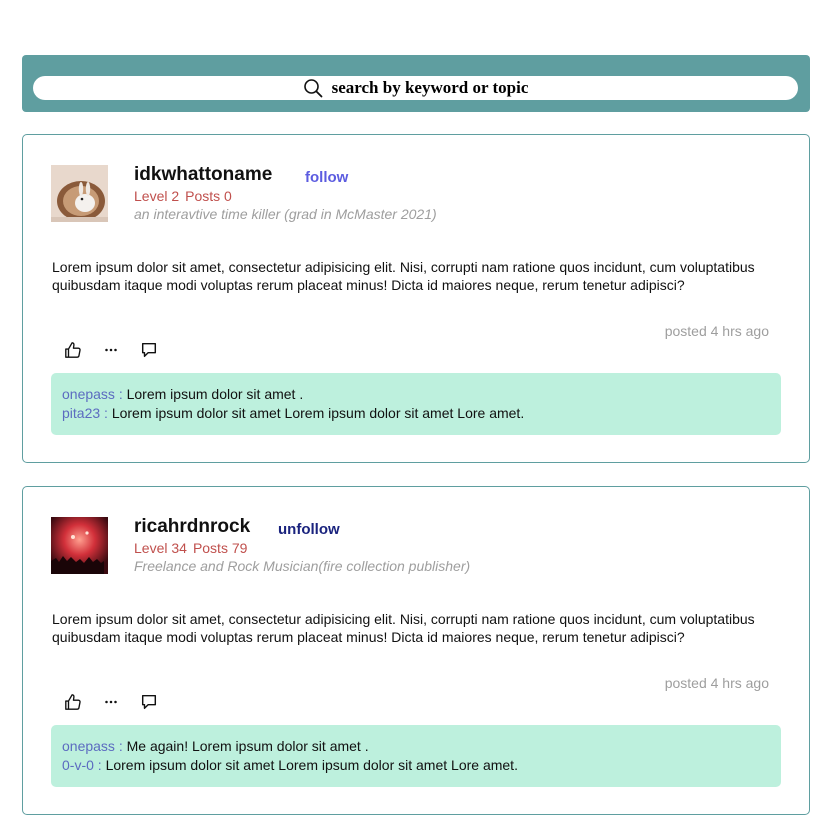  Describe the element at coordinates (203, 175) in the screenshot. I see `username: idkwhattoname` at that location.